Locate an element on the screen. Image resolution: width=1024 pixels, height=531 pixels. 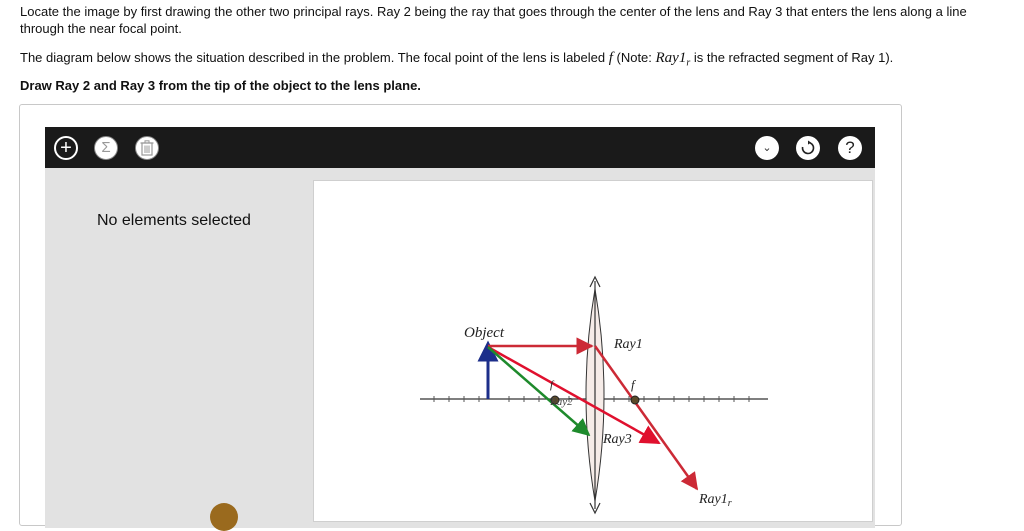
object-label: Object is located at coordinates (484, 333).